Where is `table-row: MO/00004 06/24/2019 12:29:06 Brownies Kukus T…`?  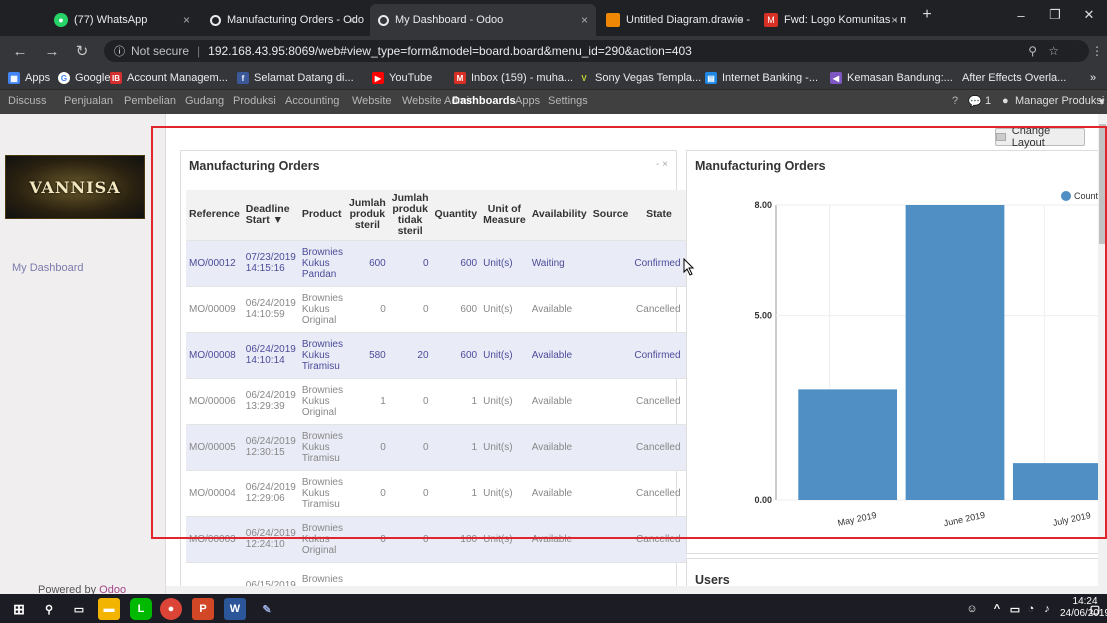 table-row: MO/00004 06/24/2019 12:29:06 Brownies Kukus T… is located at coordinates (436, 492).